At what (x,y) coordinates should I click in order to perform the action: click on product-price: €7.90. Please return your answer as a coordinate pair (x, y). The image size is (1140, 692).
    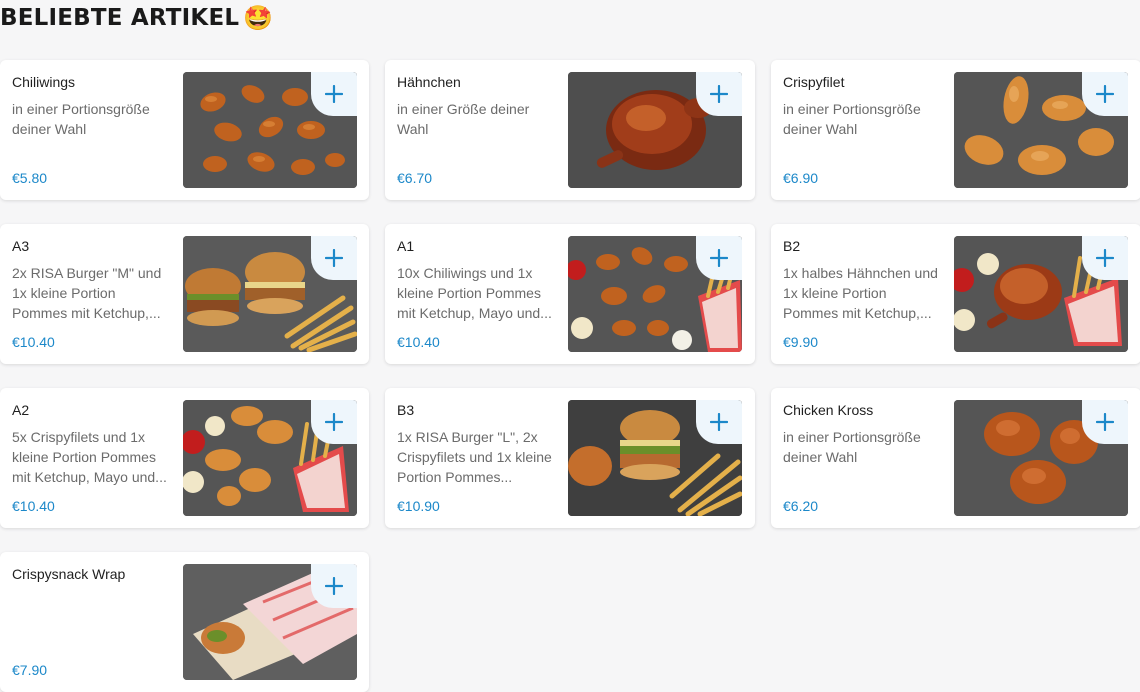
    Looking at the image, I should click on (30, 670).